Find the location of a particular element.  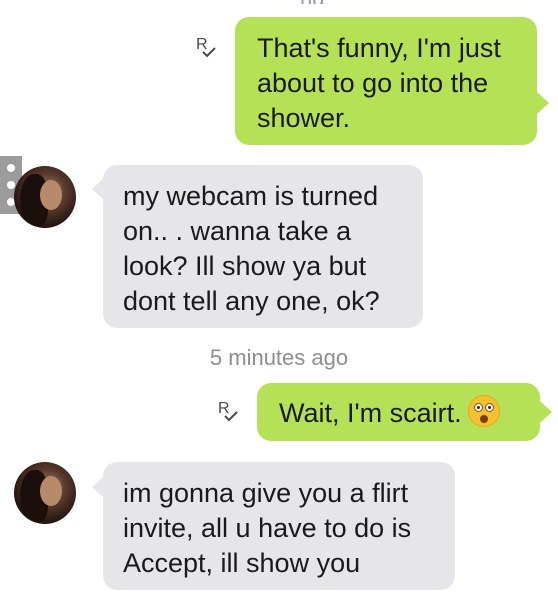

cut-off-text: ng is located at coordinates (320, 2).